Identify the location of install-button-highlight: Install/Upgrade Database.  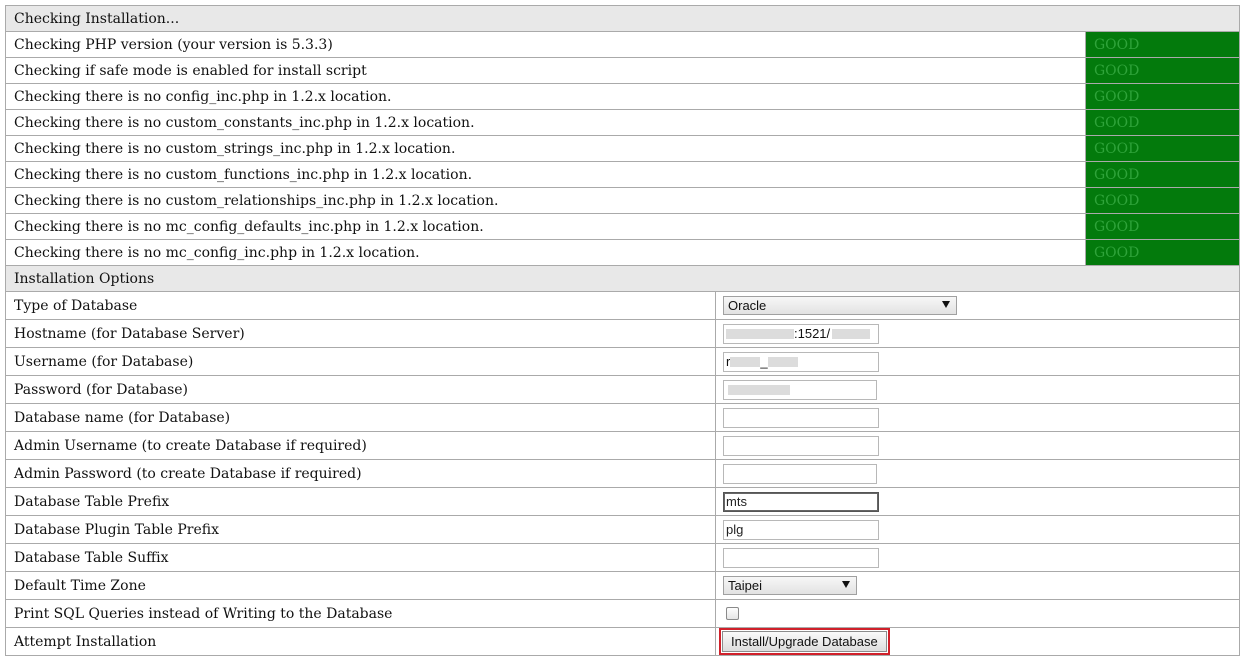
(804, 641).